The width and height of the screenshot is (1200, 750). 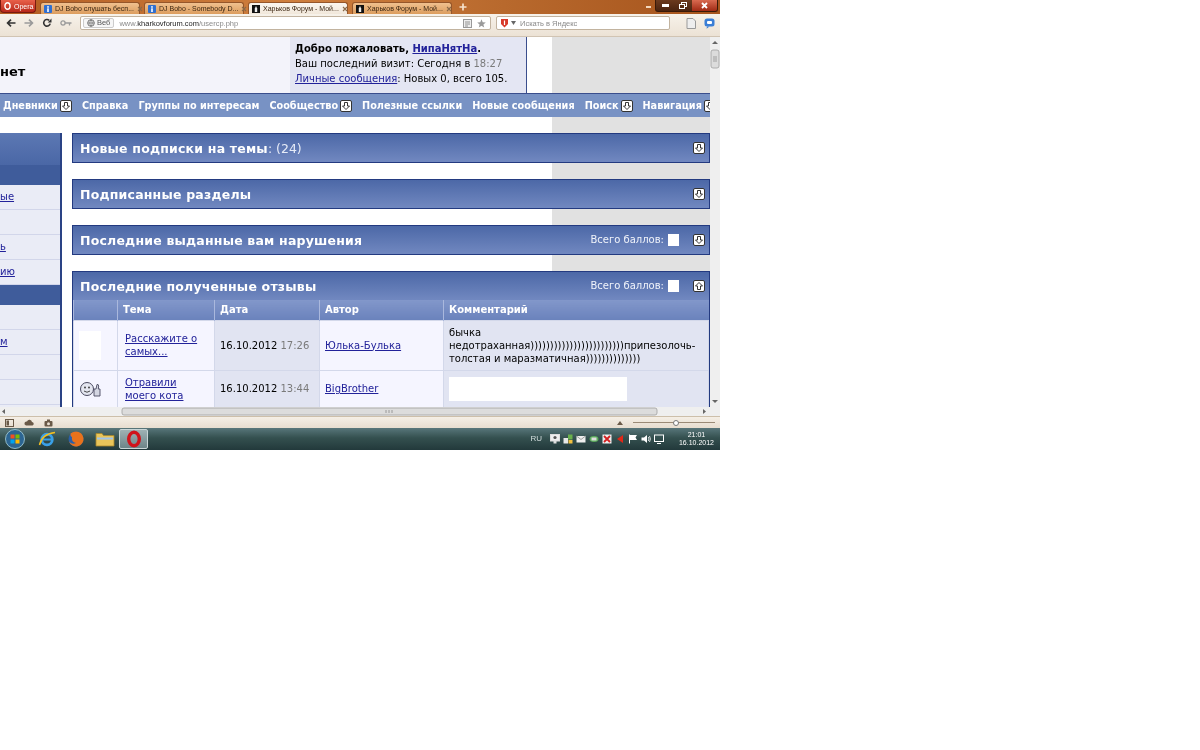 I want to click on last-visit-time: 18:27, so click(x=488, y=63).